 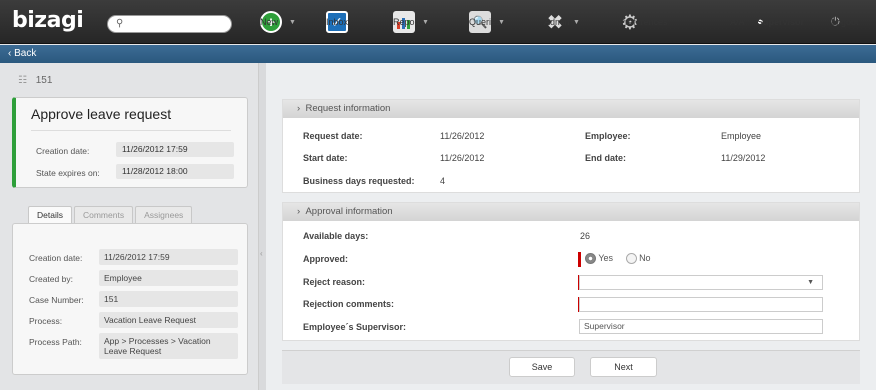 What do you see at coordinates (35, 80) in the screenshot?
I see `case-number-header: ☷ 151` at bounding box center [35, 80].